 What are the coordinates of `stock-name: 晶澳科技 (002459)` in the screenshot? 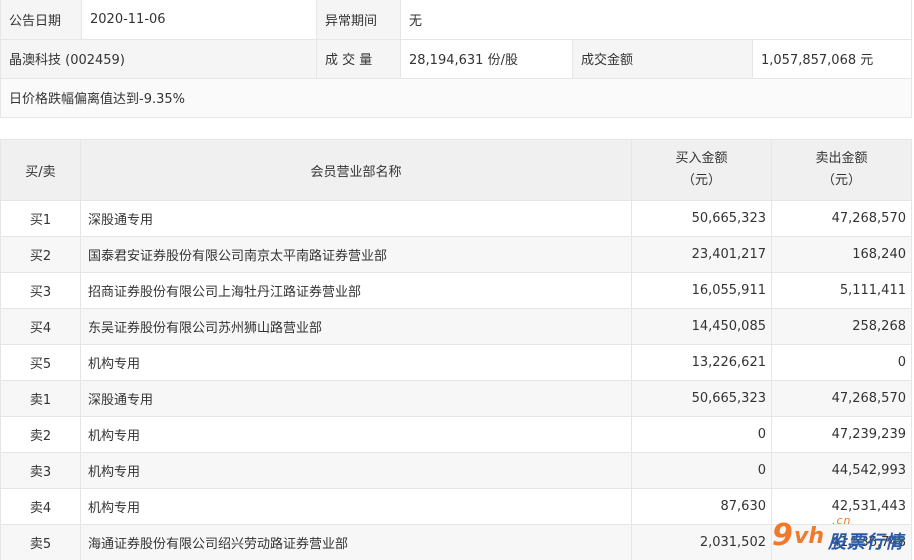 It's located at (158, 58).